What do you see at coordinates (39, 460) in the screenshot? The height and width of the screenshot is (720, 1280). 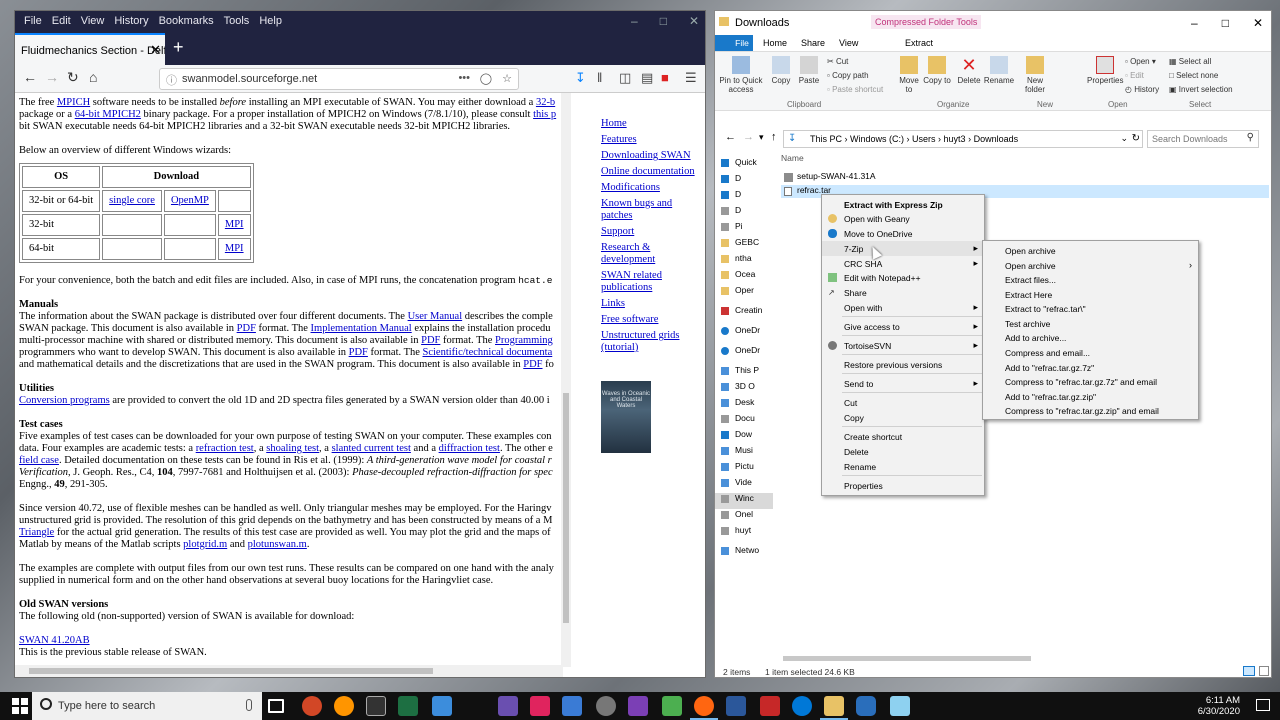 I see `field-case-link: field case` at bounding box center [39, 460].